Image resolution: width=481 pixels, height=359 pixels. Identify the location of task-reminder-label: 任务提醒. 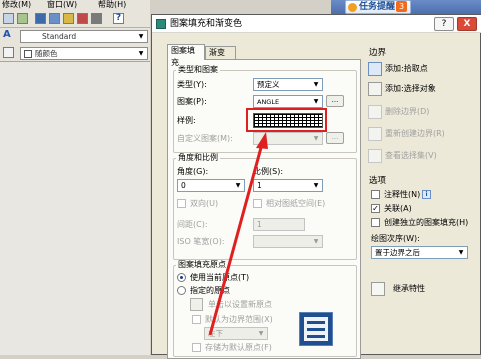
(377, 7).